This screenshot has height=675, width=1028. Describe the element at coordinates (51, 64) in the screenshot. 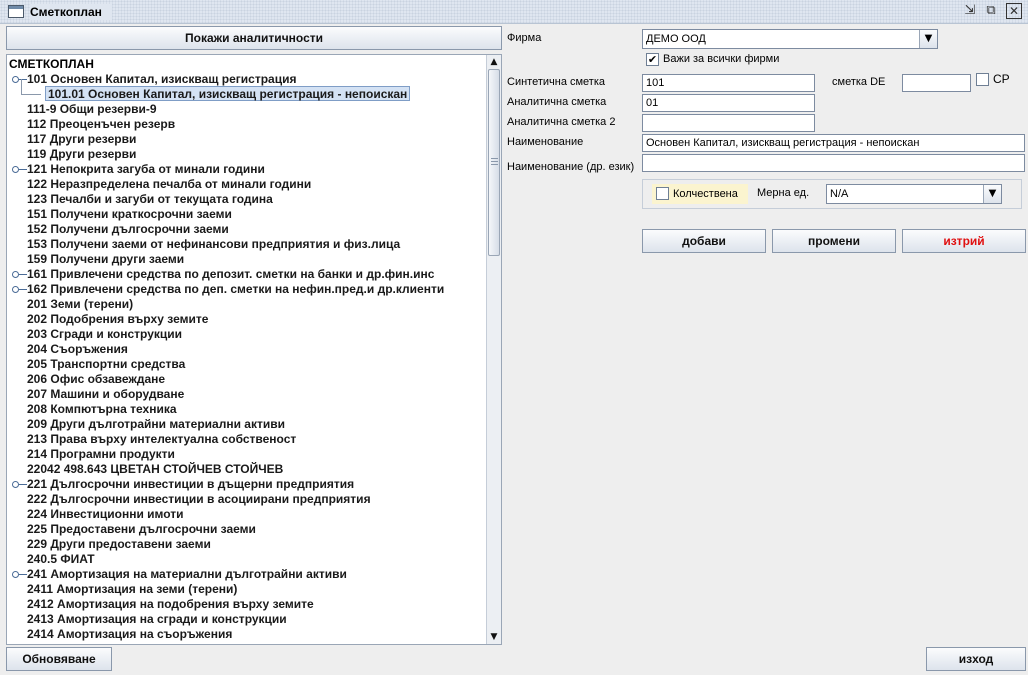

I see `tree-root-label: СМЕТКОПЛАН` at that location.